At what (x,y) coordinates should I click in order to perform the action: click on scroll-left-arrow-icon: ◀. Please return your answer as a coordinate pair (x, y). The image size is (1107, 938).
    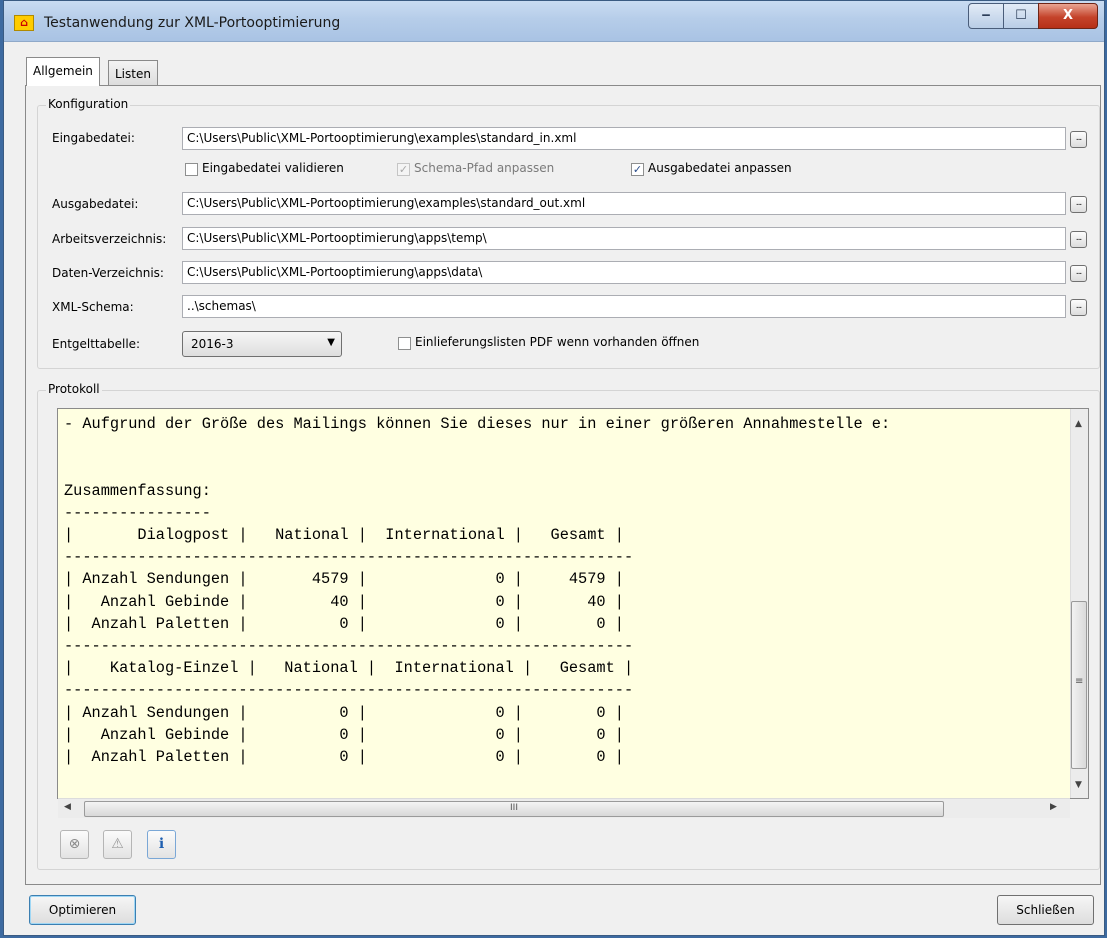
    Looking at the image, I should click on (67, 807).